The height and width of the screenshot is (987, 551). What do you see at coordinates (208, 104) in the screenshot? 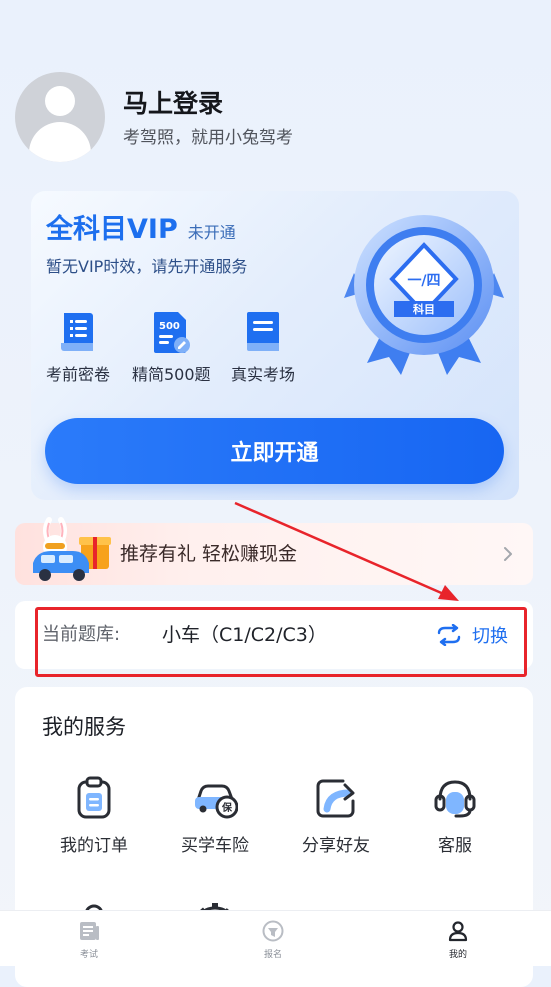
I see `login-title: 马上登录` at bounding box center [208, 104].